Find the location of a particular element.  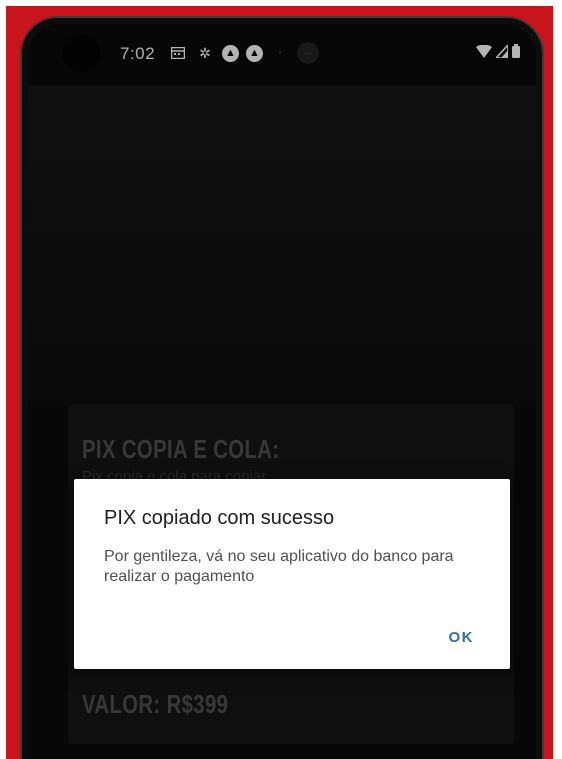

dialog-title: PIX copiado com sucesso is located at coordinates (219, 518).